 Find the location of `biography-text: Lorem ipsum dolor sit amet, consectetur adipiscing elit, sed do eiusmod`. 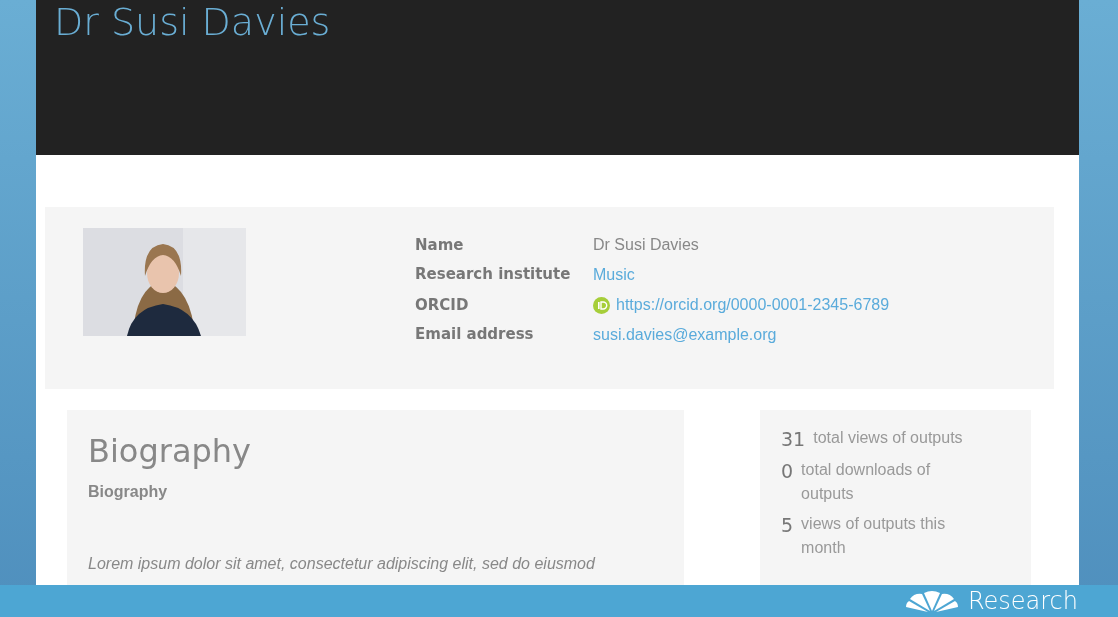

biography-text: Lorem ipsum dolor sit amet, consectetur adipiscing elit, sed do eiusmod is located at coordinates (342, 564).